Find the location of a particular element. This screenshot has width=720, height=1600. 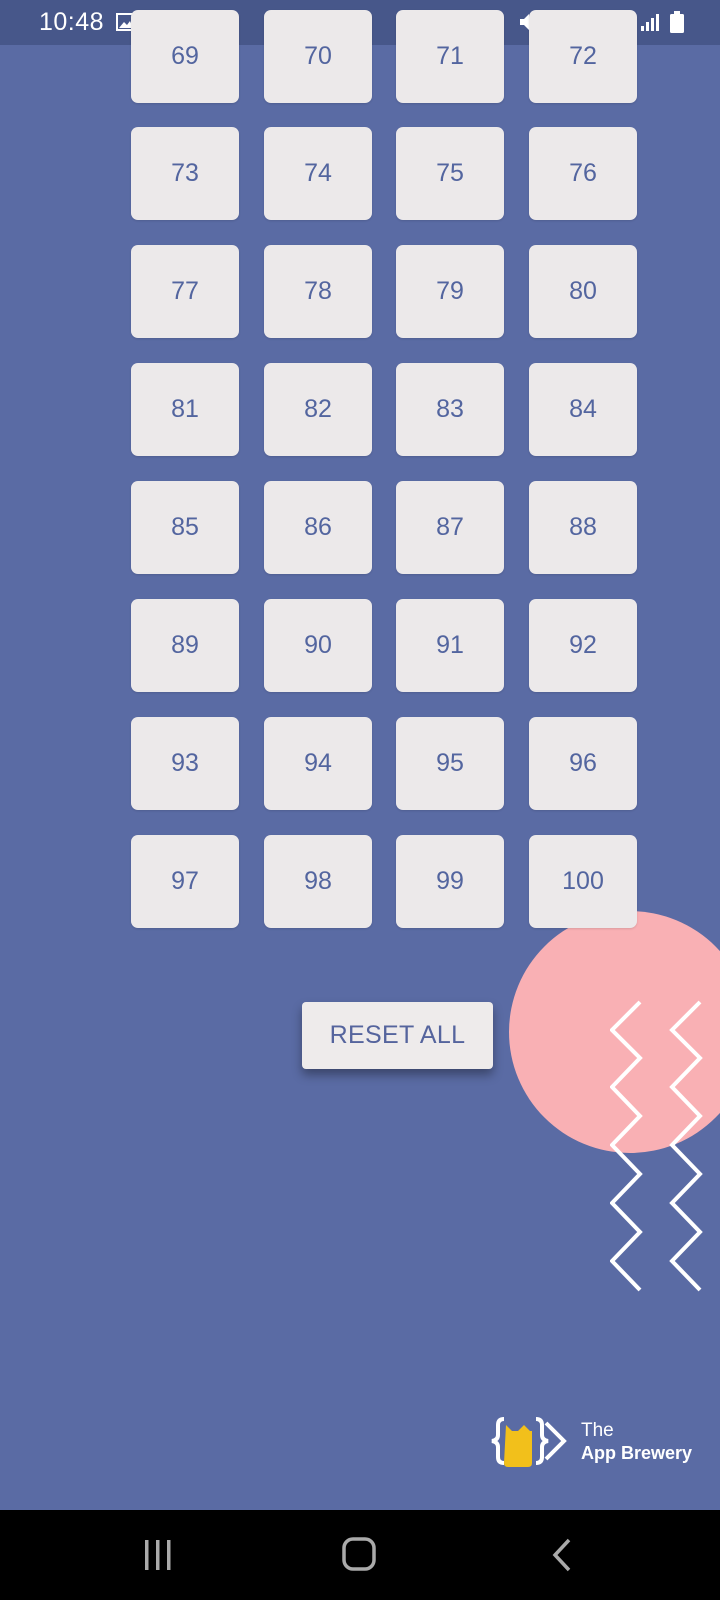

number-tile: 73 is located at coordinates (185, 173).